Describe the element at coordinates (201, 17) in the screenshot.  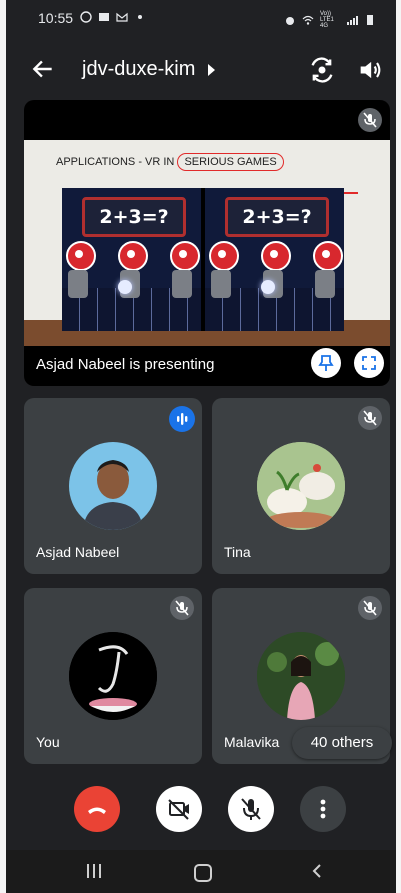
I see `status-bar: 10:55 Vo)) LTE1 4G` at that location.